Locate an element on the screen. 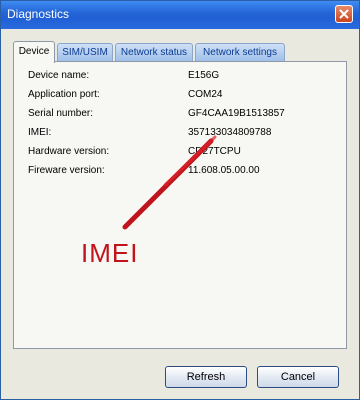 This screenshot has width=360, height=401. refresh-button: Refresh is located at coordinates (206, 377).